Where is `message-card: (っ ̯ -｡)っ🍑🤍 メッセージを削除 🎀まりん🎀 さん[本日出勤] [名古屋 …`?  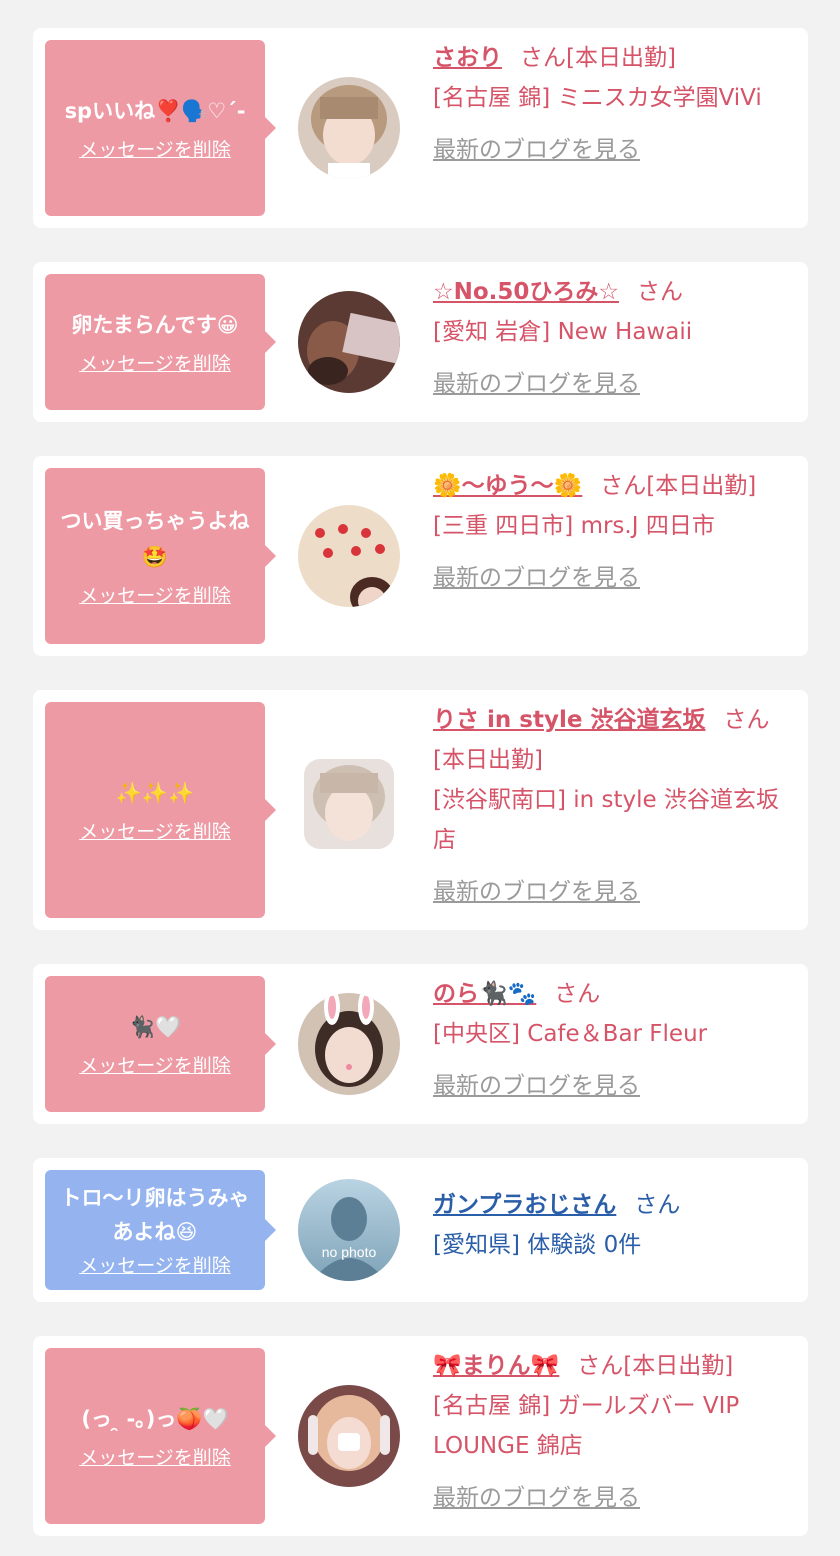
message-card: (っ ̯ -｡)っ🍑🤍 メッセージを削除 🎀まりん🎀 さん[本日出勤] [名古屋 … is located at coordinates (420, 1436).